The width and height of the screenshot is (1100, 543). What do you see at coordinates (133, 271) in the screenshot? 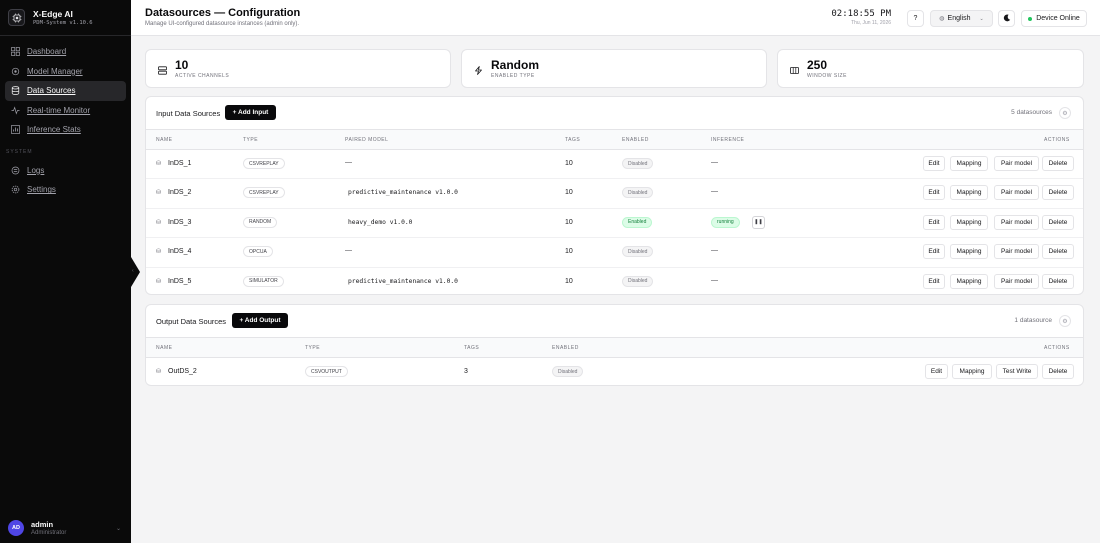
I see `chevron-left-icon: ‹` at bounding box center [133, 271].